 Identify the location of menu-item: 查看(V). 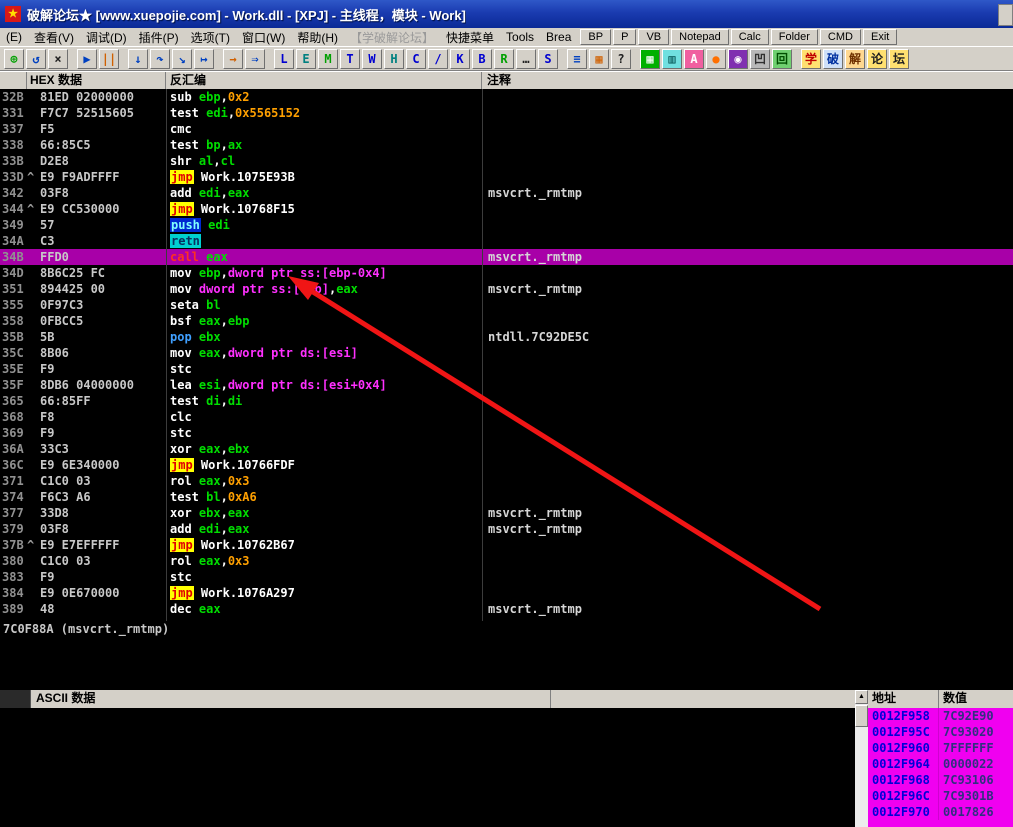
(54, 37).